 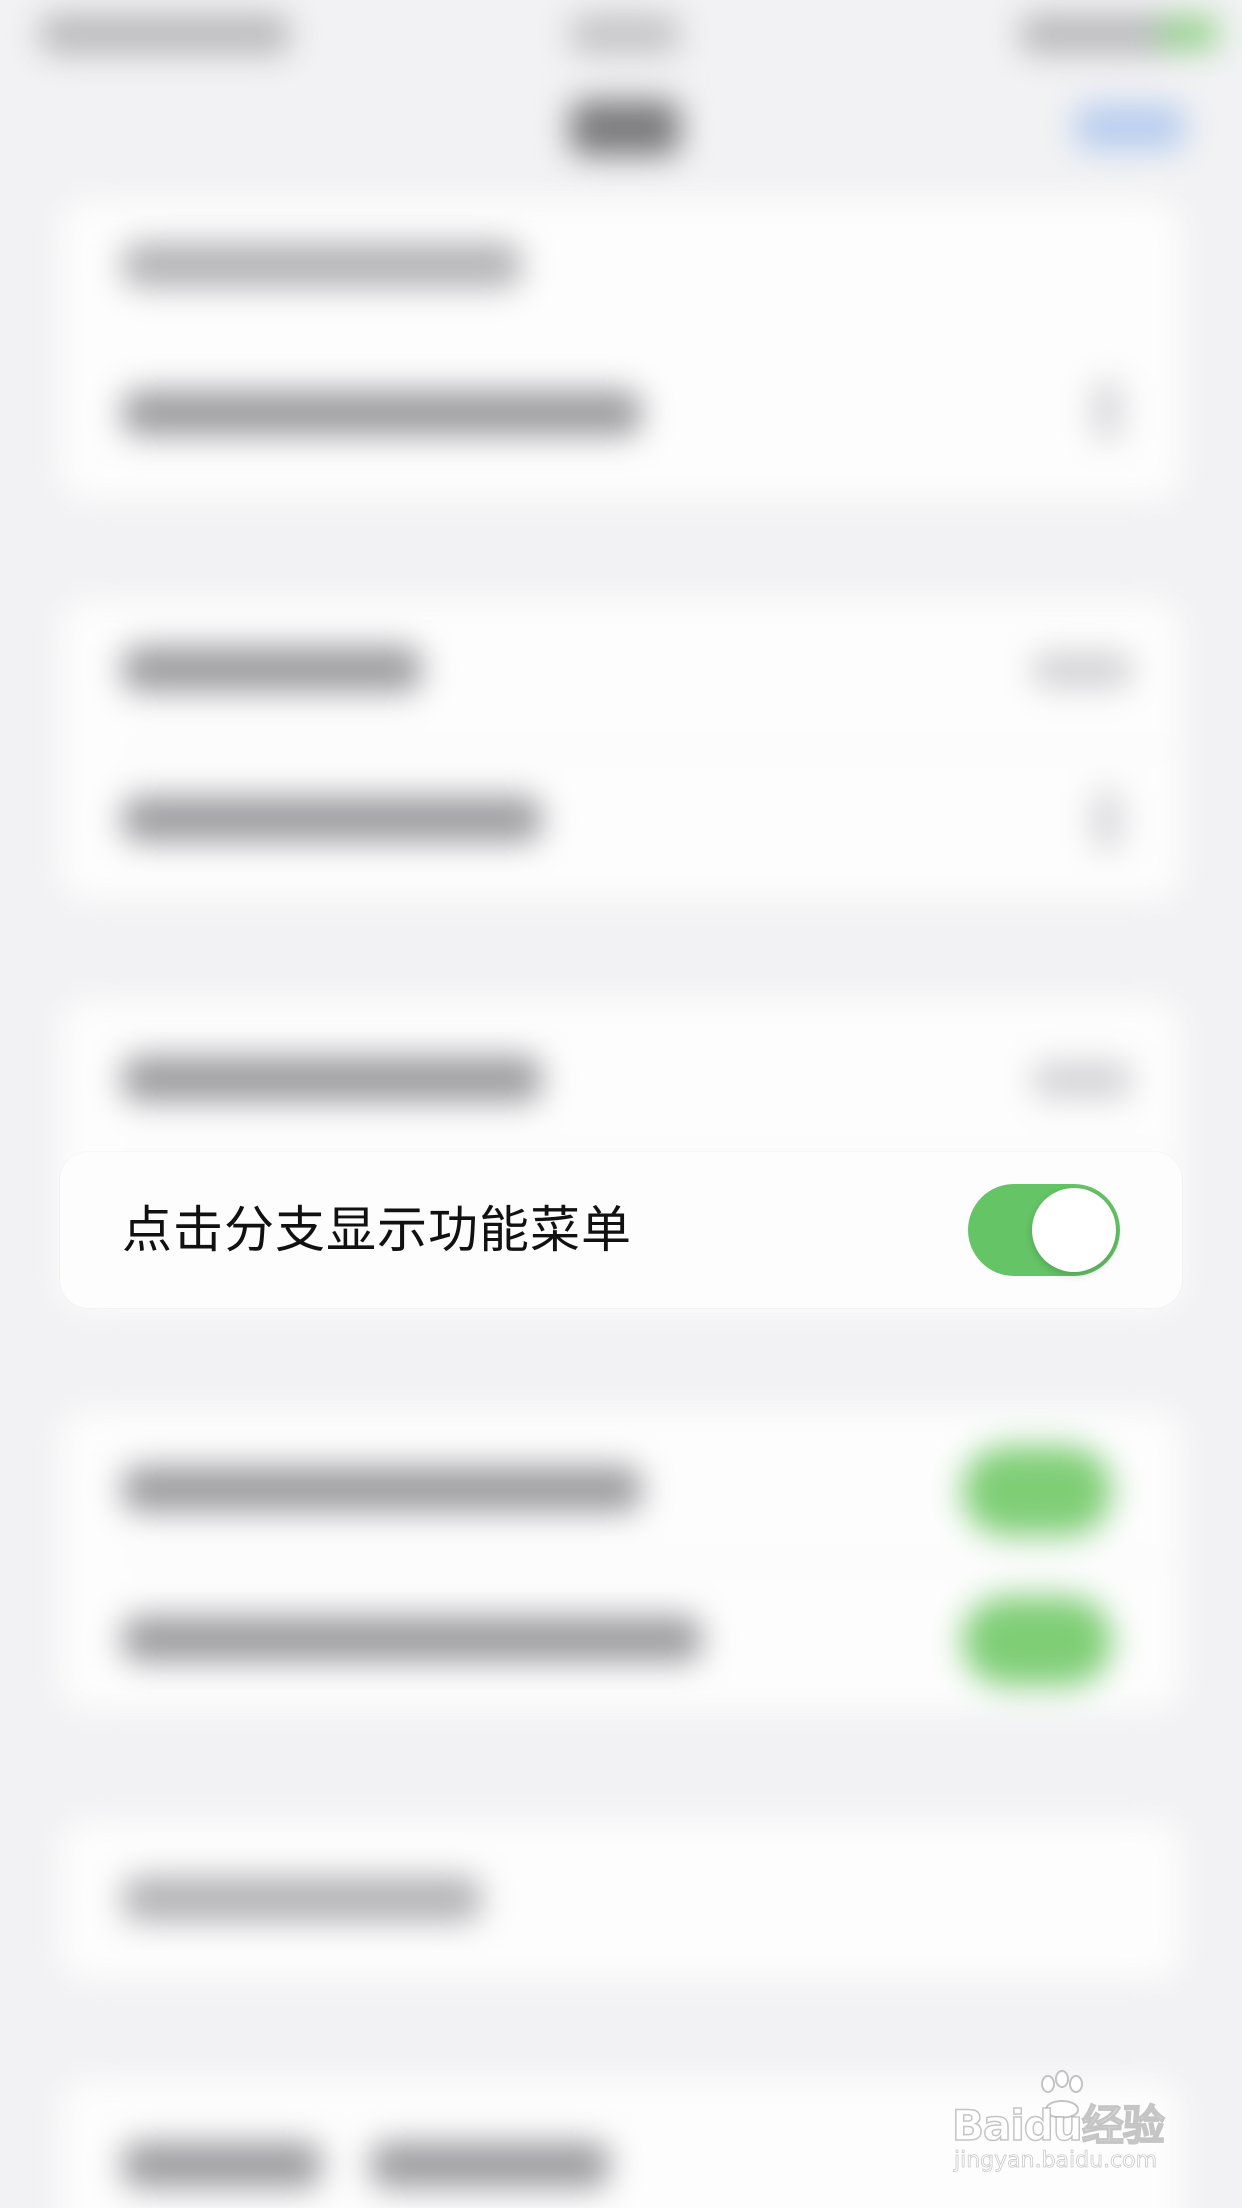 I want to click on nav-title, so click(x=625, y=128).